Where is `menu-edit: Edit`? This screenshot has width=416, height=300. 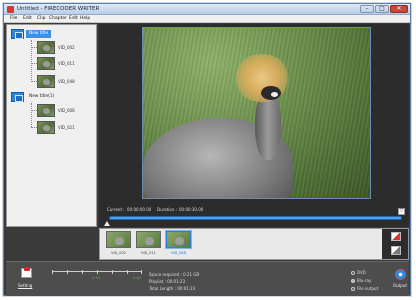
menu-edit: Edit is located at coordinates (27, 18).